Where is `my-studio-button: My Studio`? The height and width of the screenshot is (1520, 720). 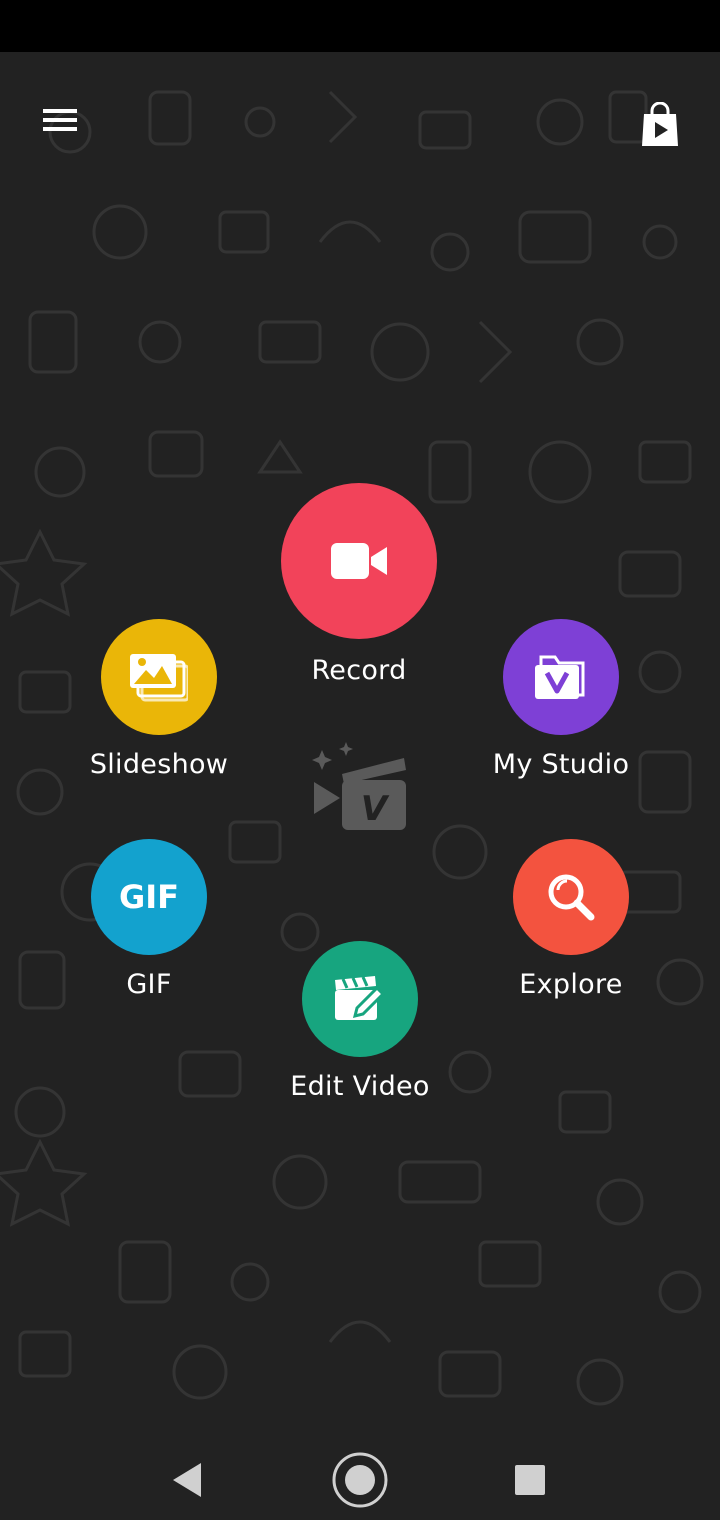
my-studio-button: My Studio is located at coordinates (561, 699).